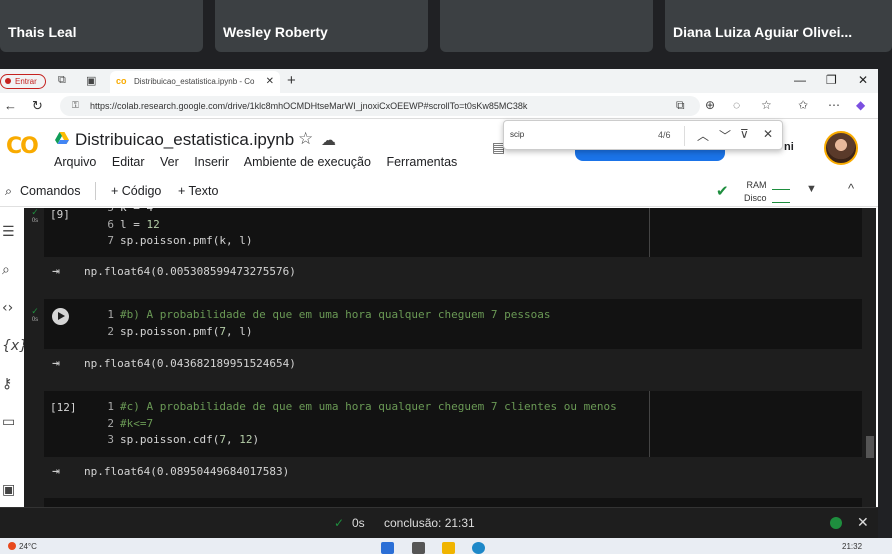  Describe the element at coordinates (387, 548) in the screenshot. I see `start-icon` at that location.